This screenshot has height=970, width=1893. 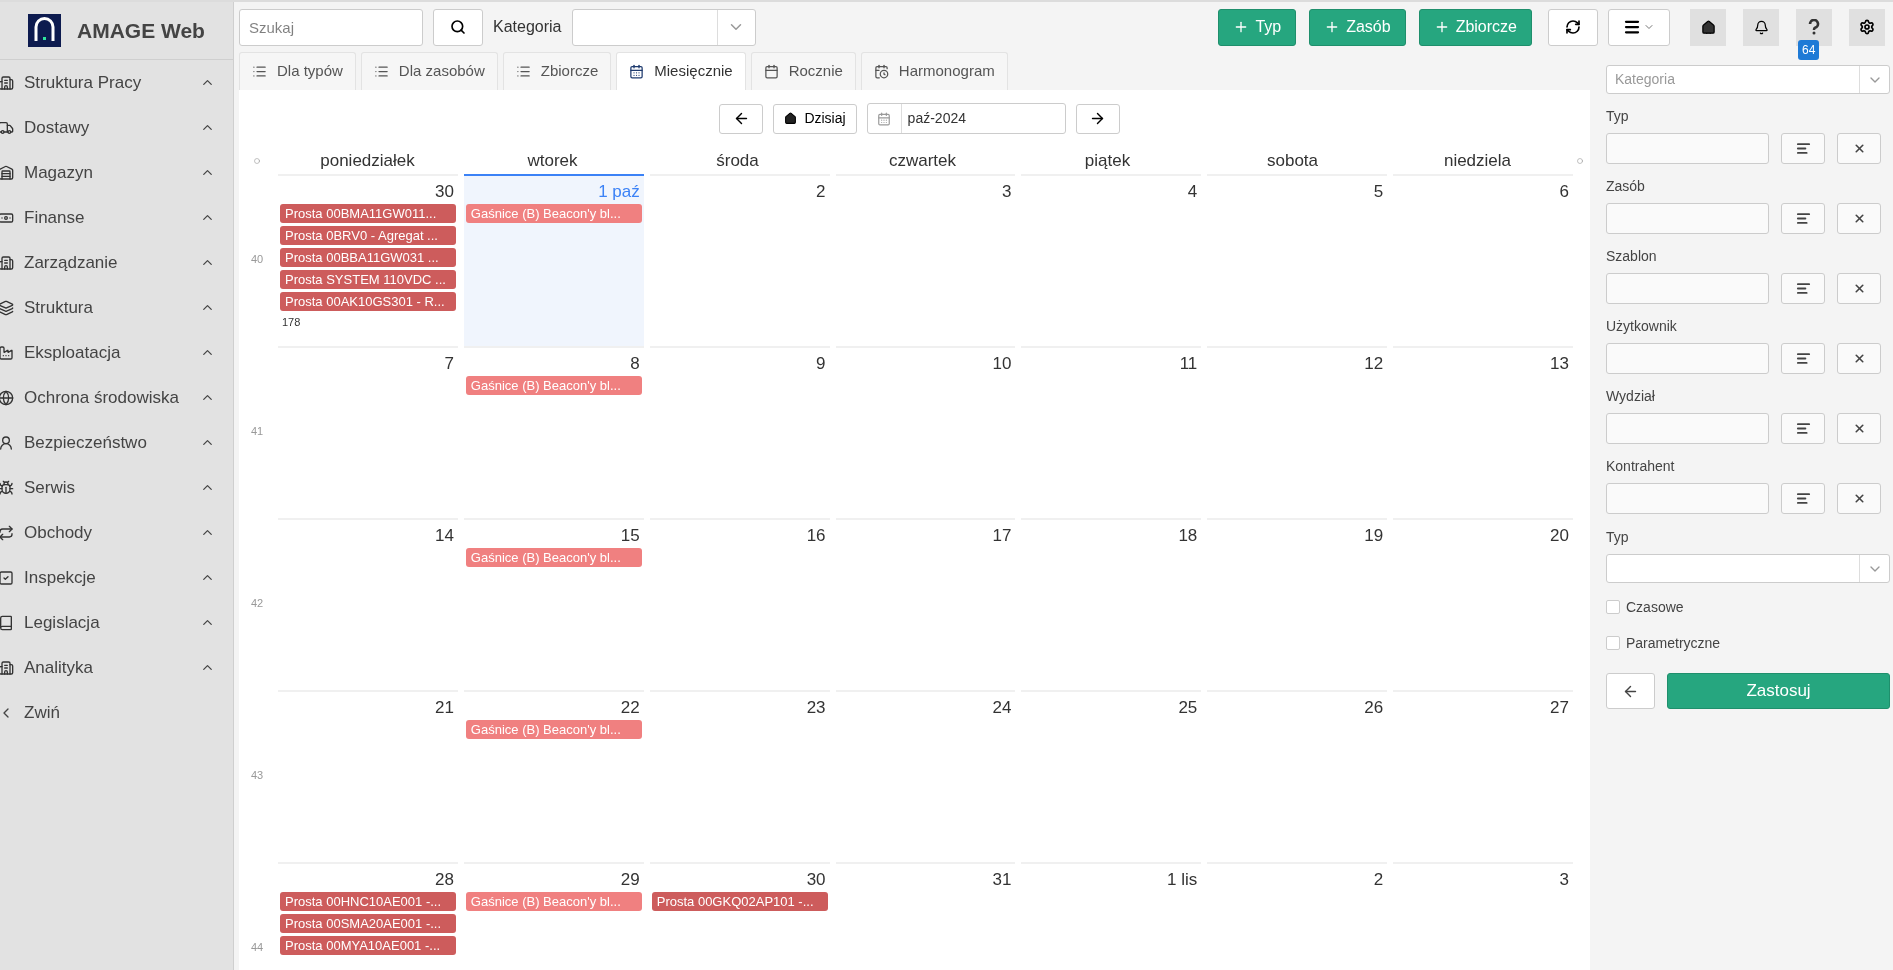 I want to click on day-number: 10, so click(x=1002, y=363).